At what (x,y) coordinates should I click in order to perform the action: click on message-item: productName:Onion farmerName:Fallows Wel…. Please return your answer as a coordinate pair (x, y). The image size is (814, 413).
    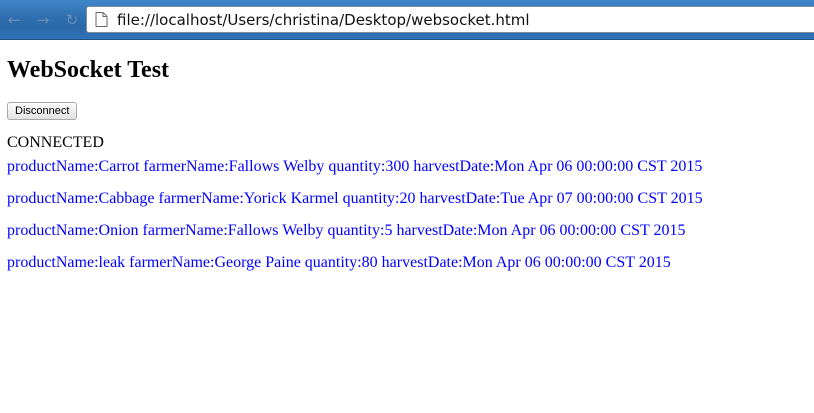
    Looking at the image, I should click on (346, 230).